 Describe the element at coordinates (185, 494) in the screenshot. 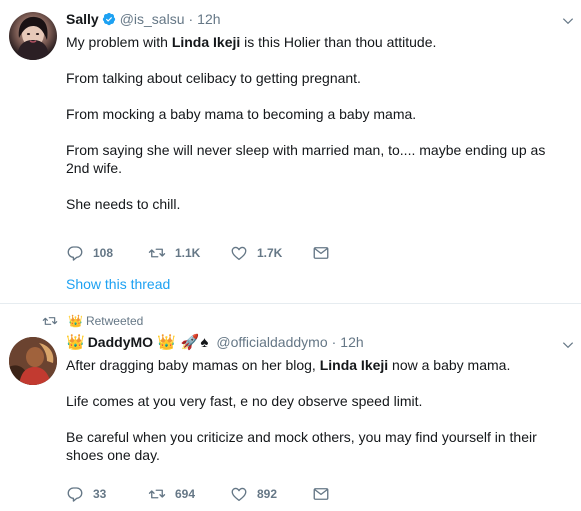

I see `retweet-count: 694` at that location.